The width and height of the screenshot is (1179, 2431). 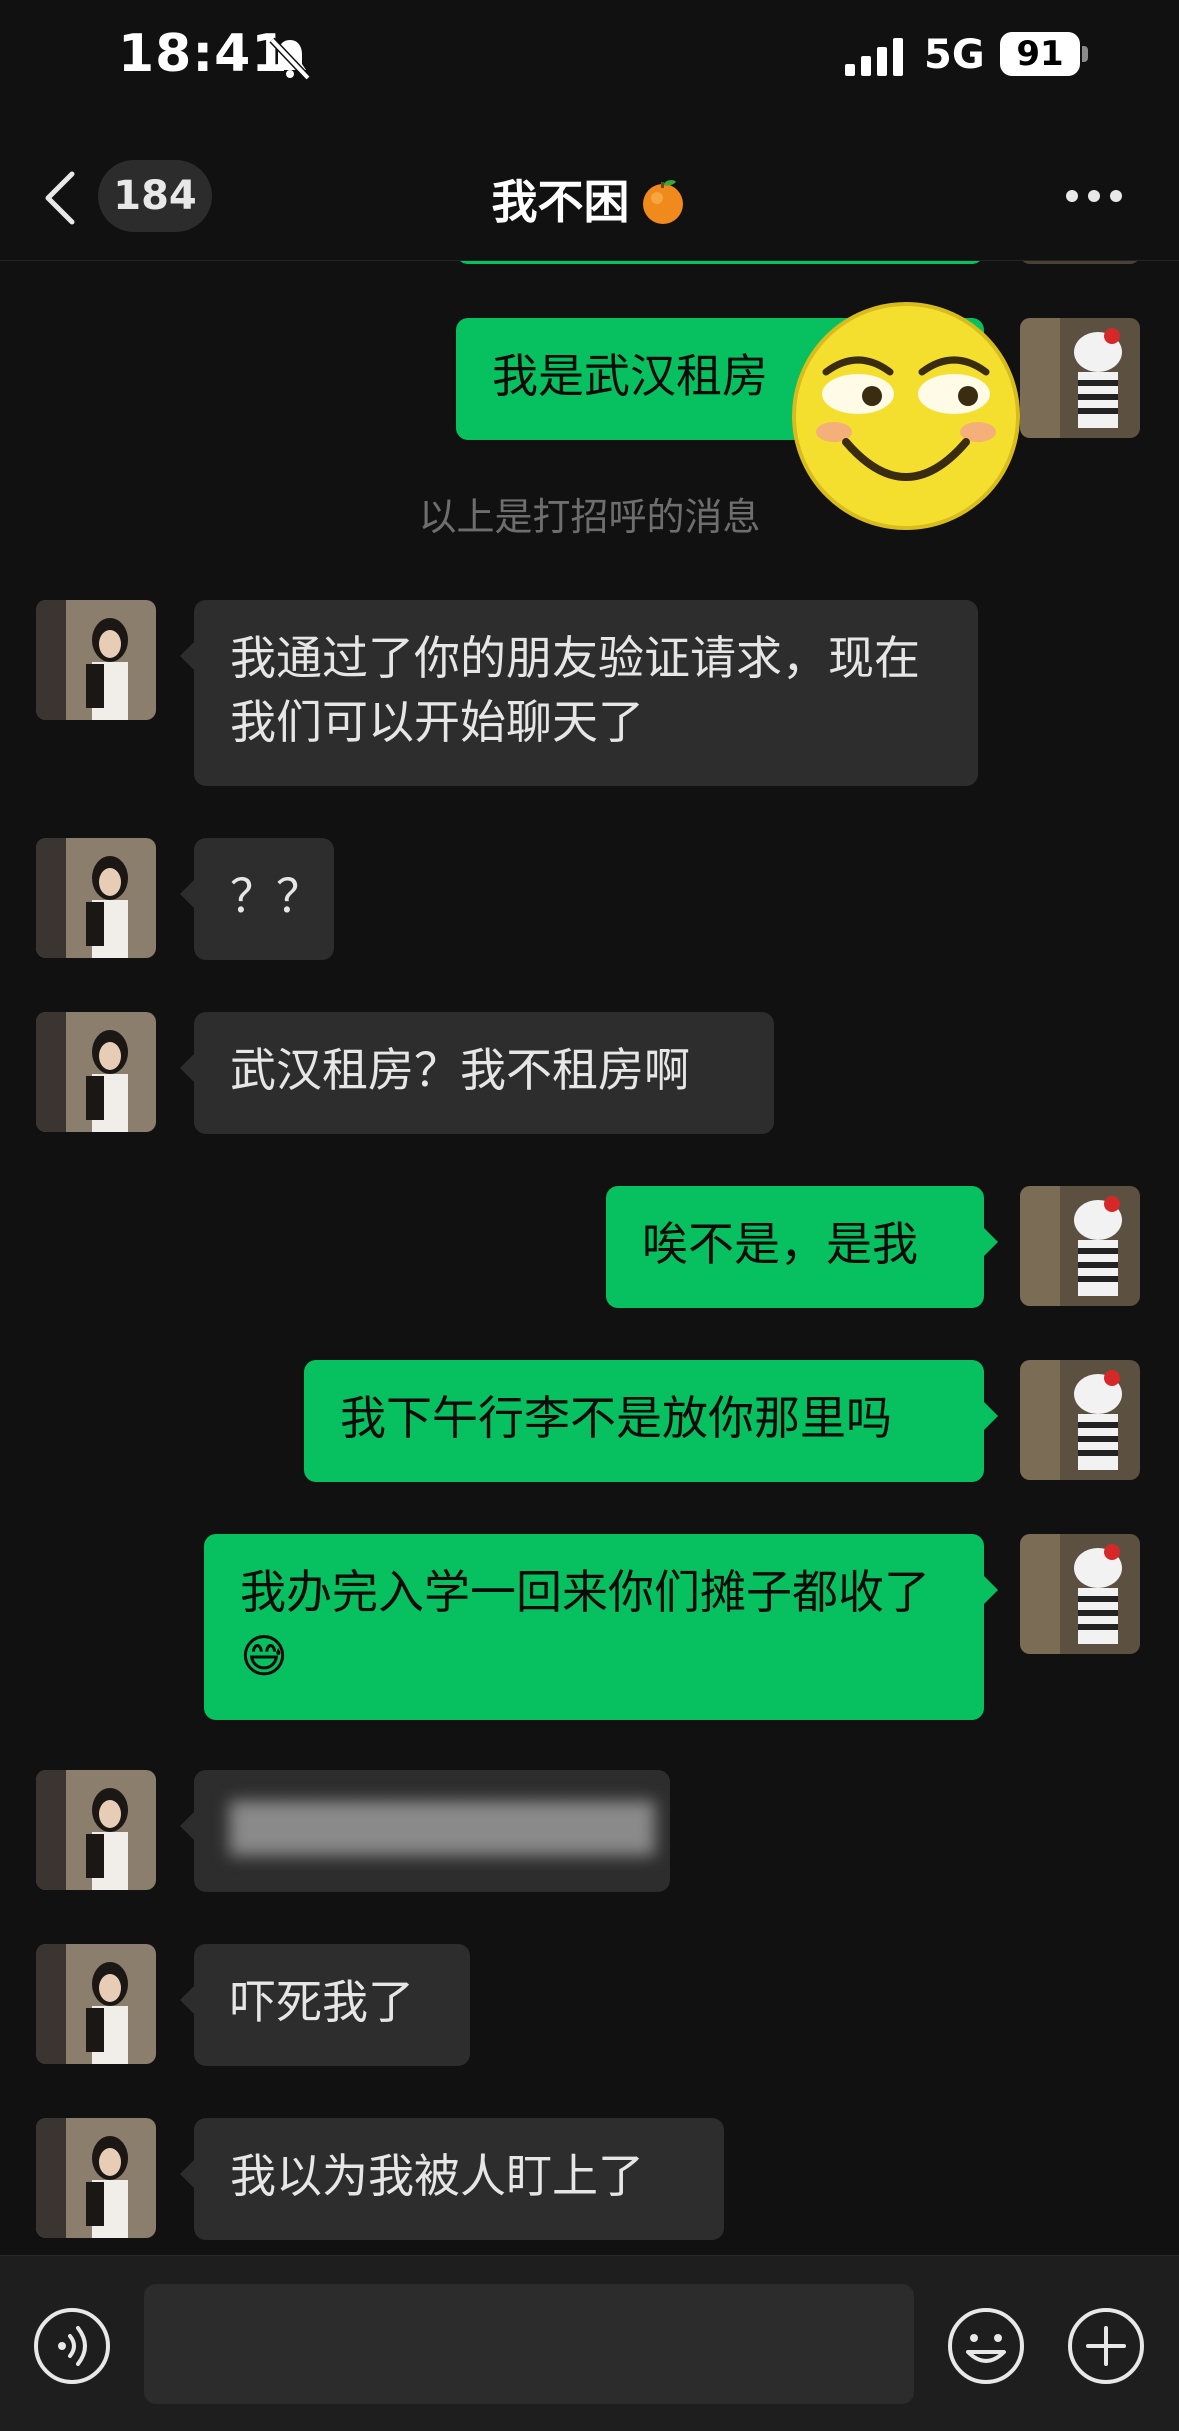 What do you see at coordinates (662, 202) in the screenshot?
I see `orange-emoji-icon` at bounding box center [662, 202].